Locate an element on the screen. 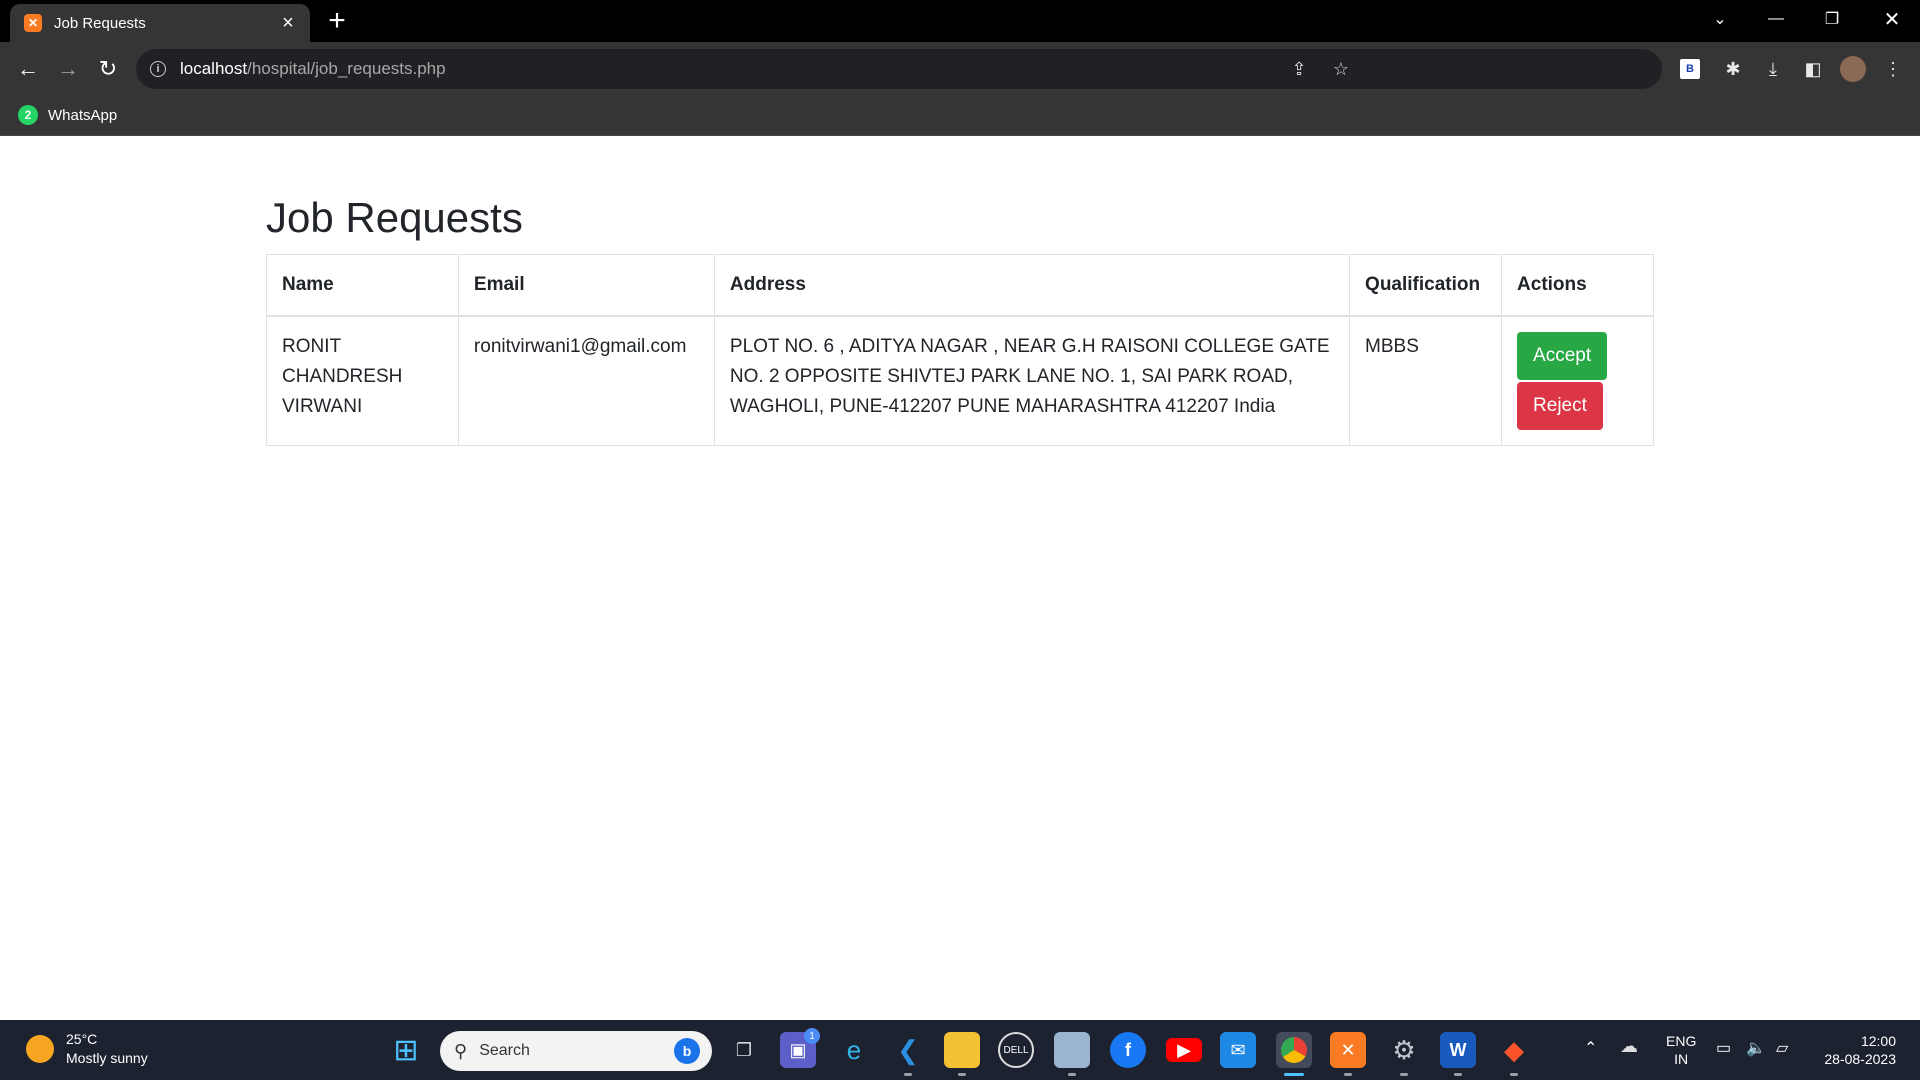  search-placeholder: Search is located at coordinates (504, 1050).